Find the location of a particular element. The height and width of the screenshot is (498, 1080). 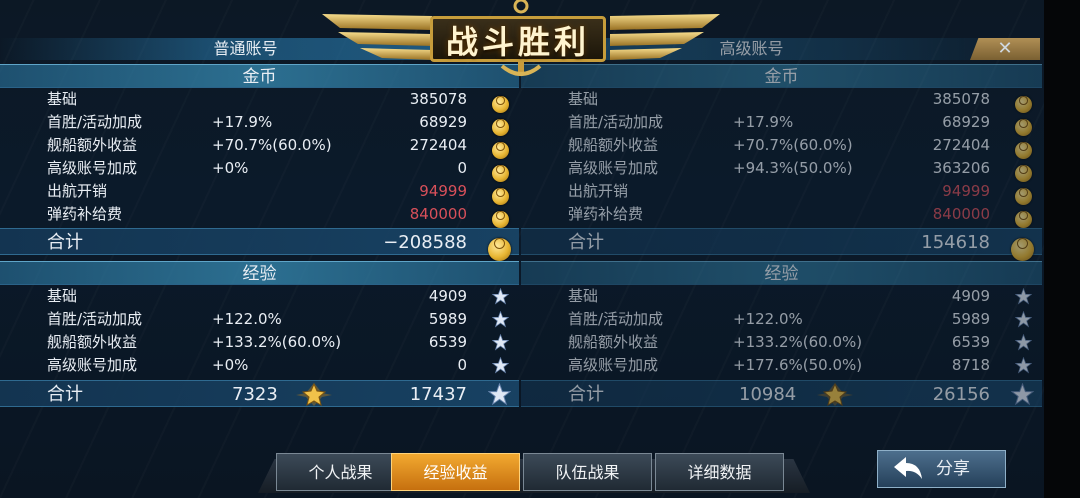

exp-row: 高级账号加成 +177.6%(50.0%) 8718 is located at coordinates (781, 365).